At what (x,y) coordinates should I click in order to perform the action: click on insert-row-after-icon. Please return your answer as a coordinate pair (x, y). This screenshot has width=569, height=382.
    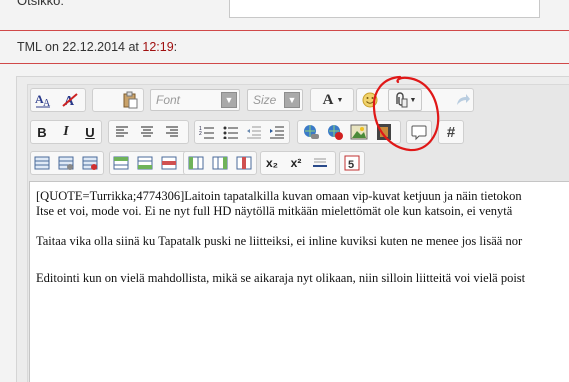
    Looking at the image, I should click on (145, 163).